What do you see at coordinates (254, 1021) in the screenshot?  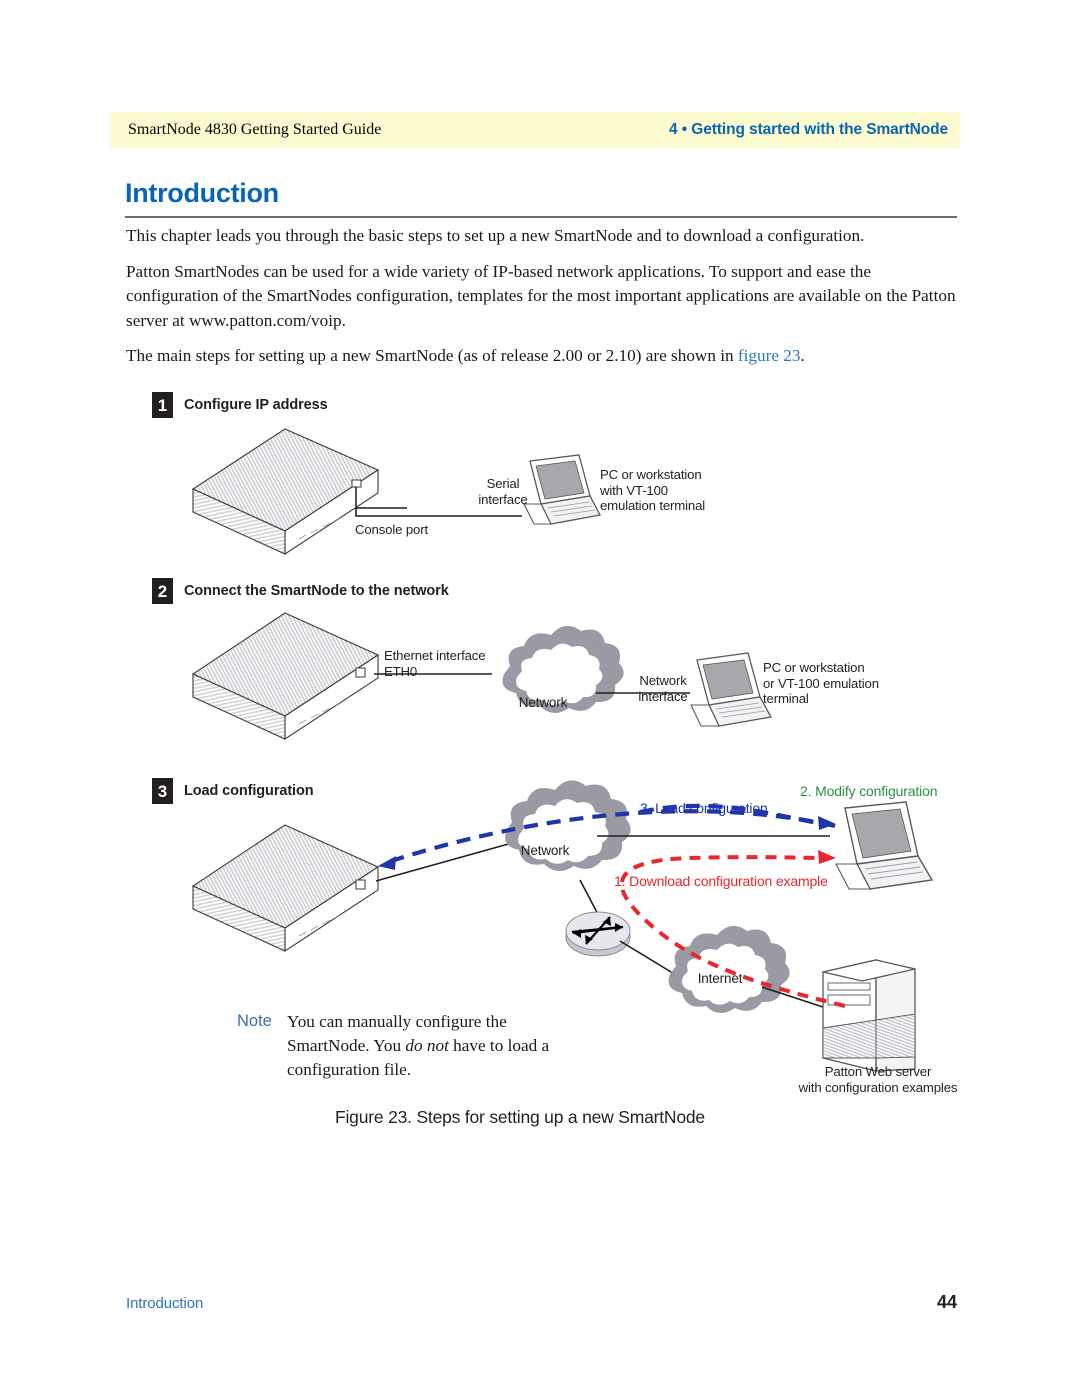 I see `note-label: Note` at bounding box center [254, 1021].